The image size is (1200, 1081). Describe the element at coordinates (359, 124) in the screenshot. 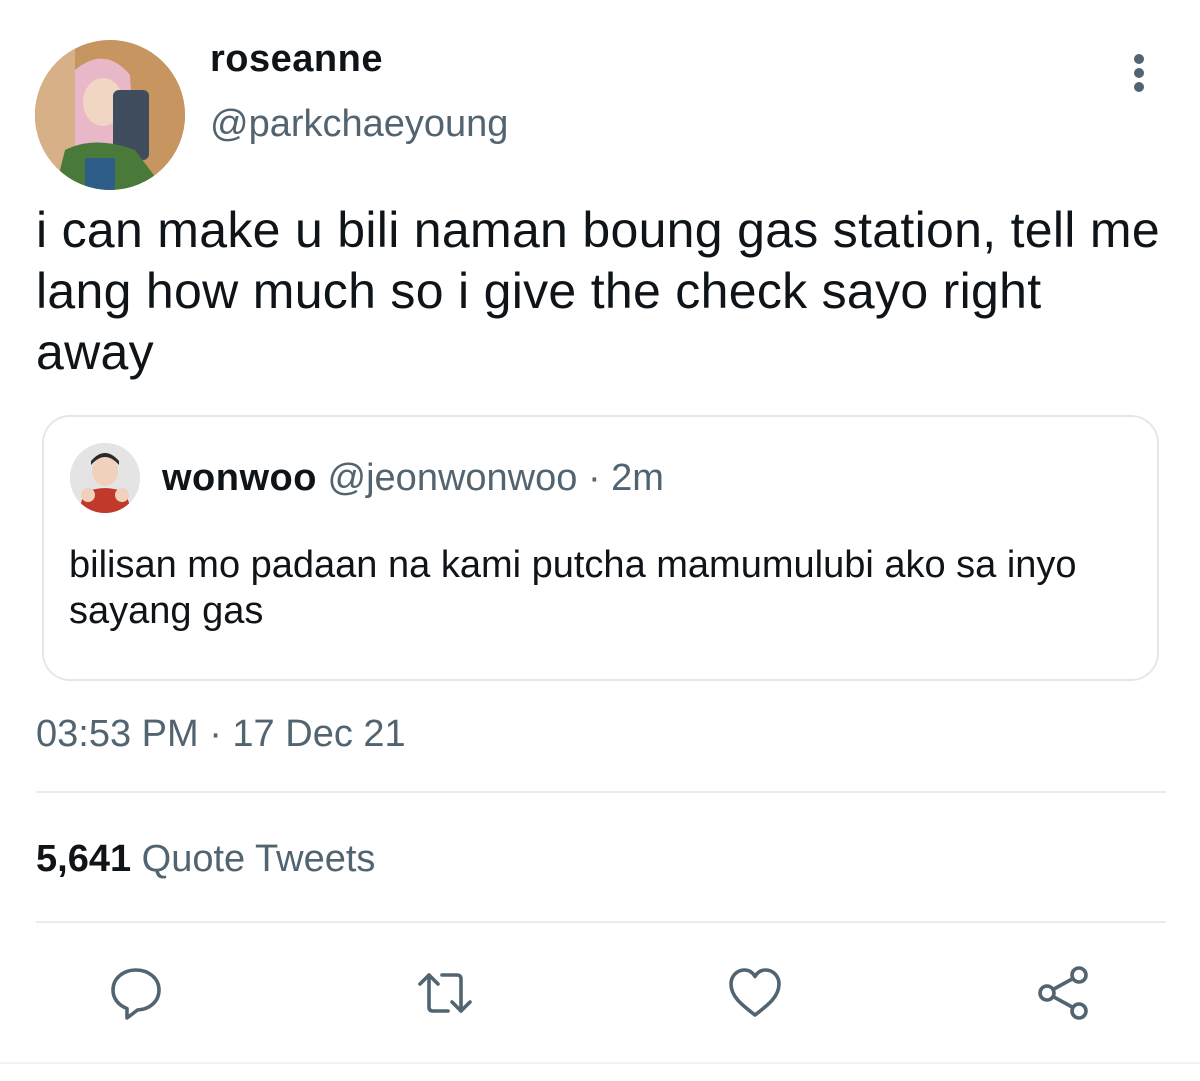

I see `author-handle: @parkchaeyoung` at that location.